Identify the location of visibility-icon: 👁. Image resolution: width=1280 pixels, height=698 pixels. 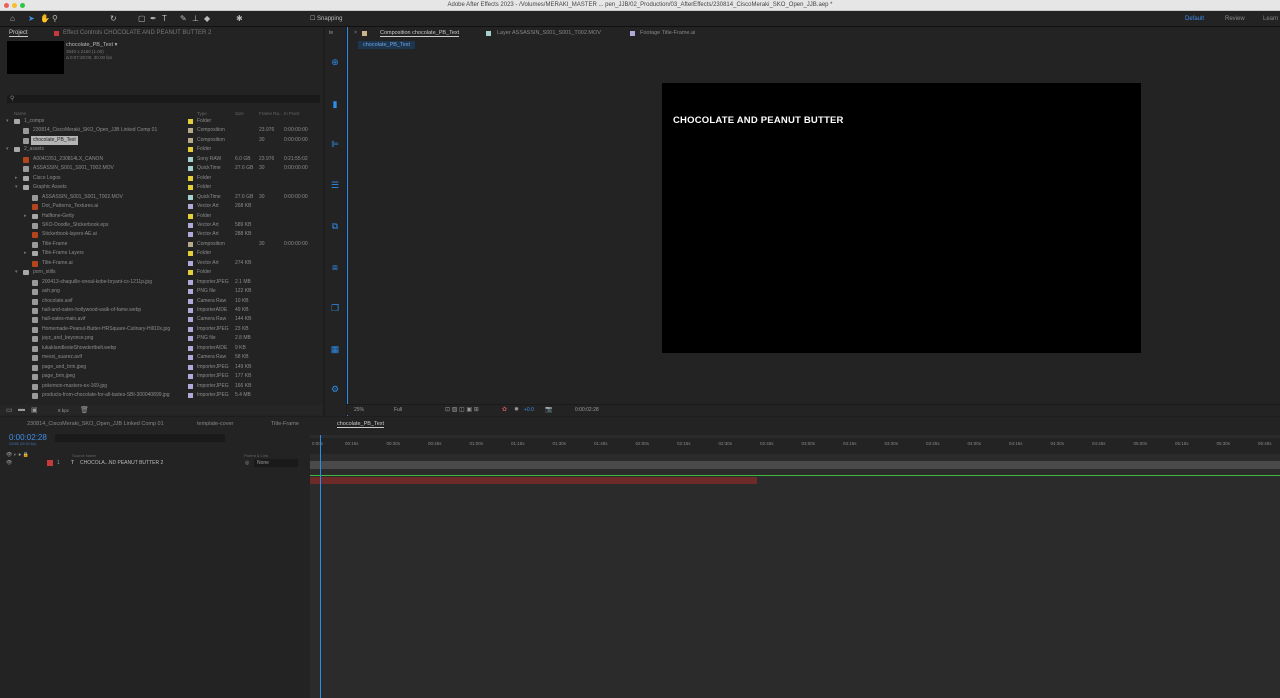
(9, 463).